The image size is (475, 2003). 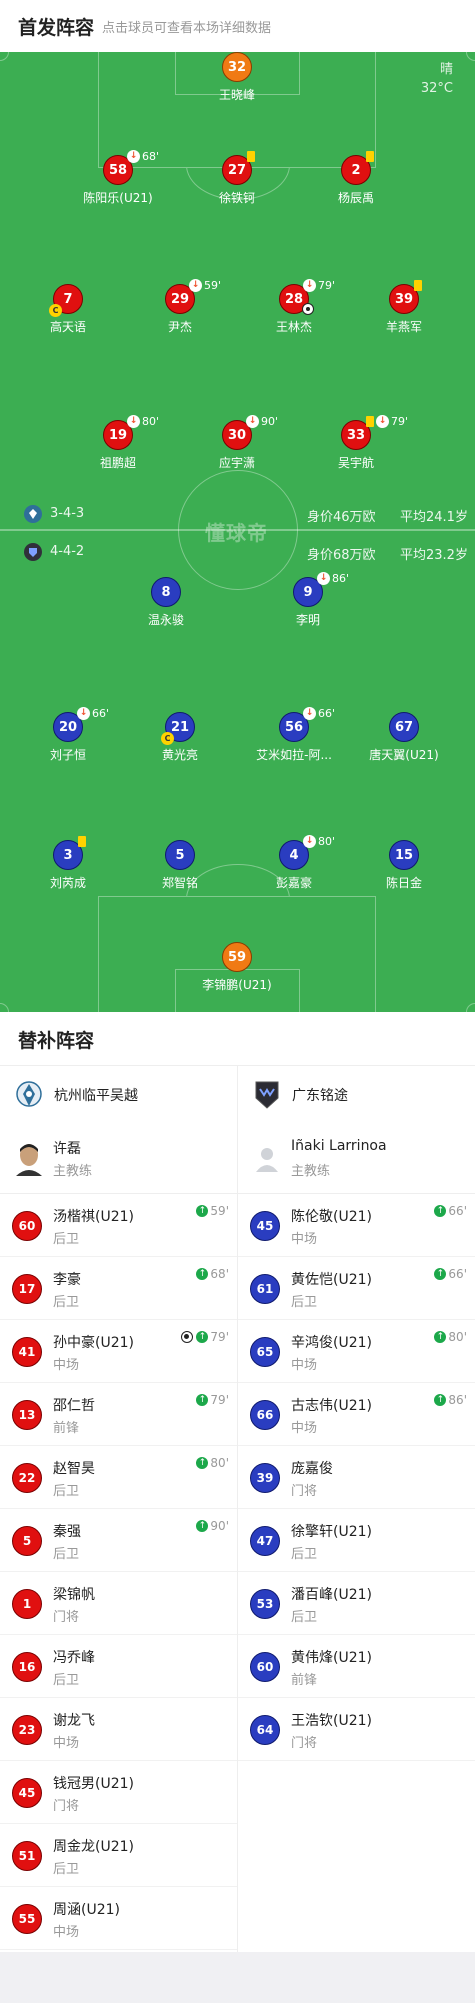 What do you see at coordinates (237, 181) in the screenshot?
I see `player-marker: 27 徐铁钶` at bounding box center [237, 181].